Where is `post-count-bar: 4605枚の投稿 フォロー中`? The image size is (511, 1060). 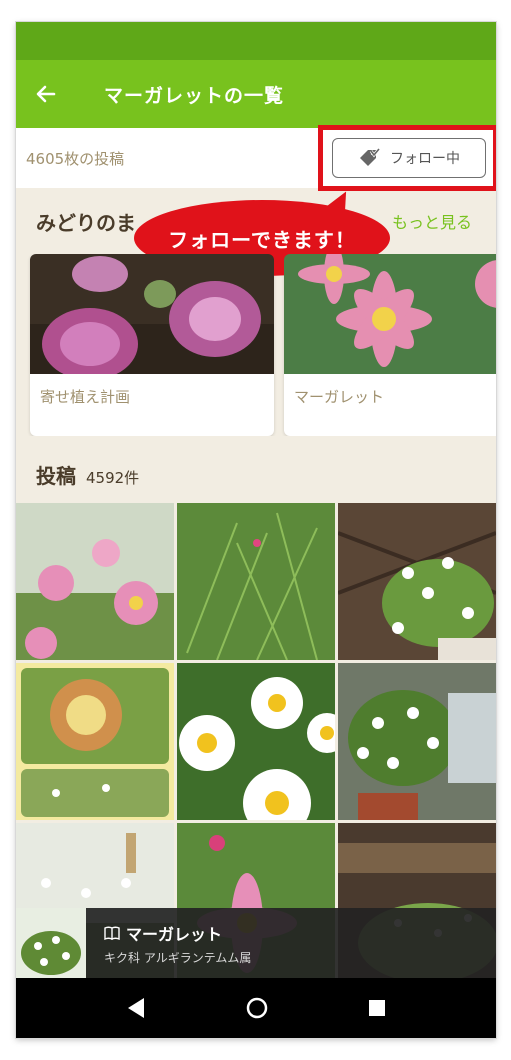 post-count-bar: 4605枚の投稿 フォロー中 is located at coordinates (256, 158).